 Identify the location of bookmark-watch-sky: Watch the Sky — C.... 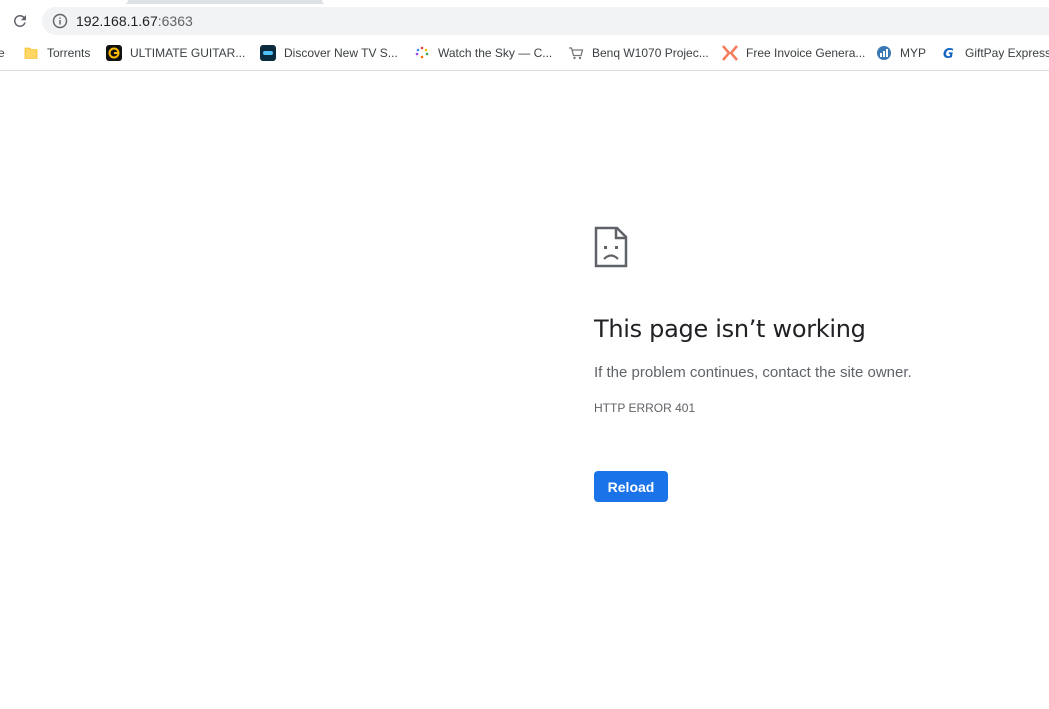
(483, 53).